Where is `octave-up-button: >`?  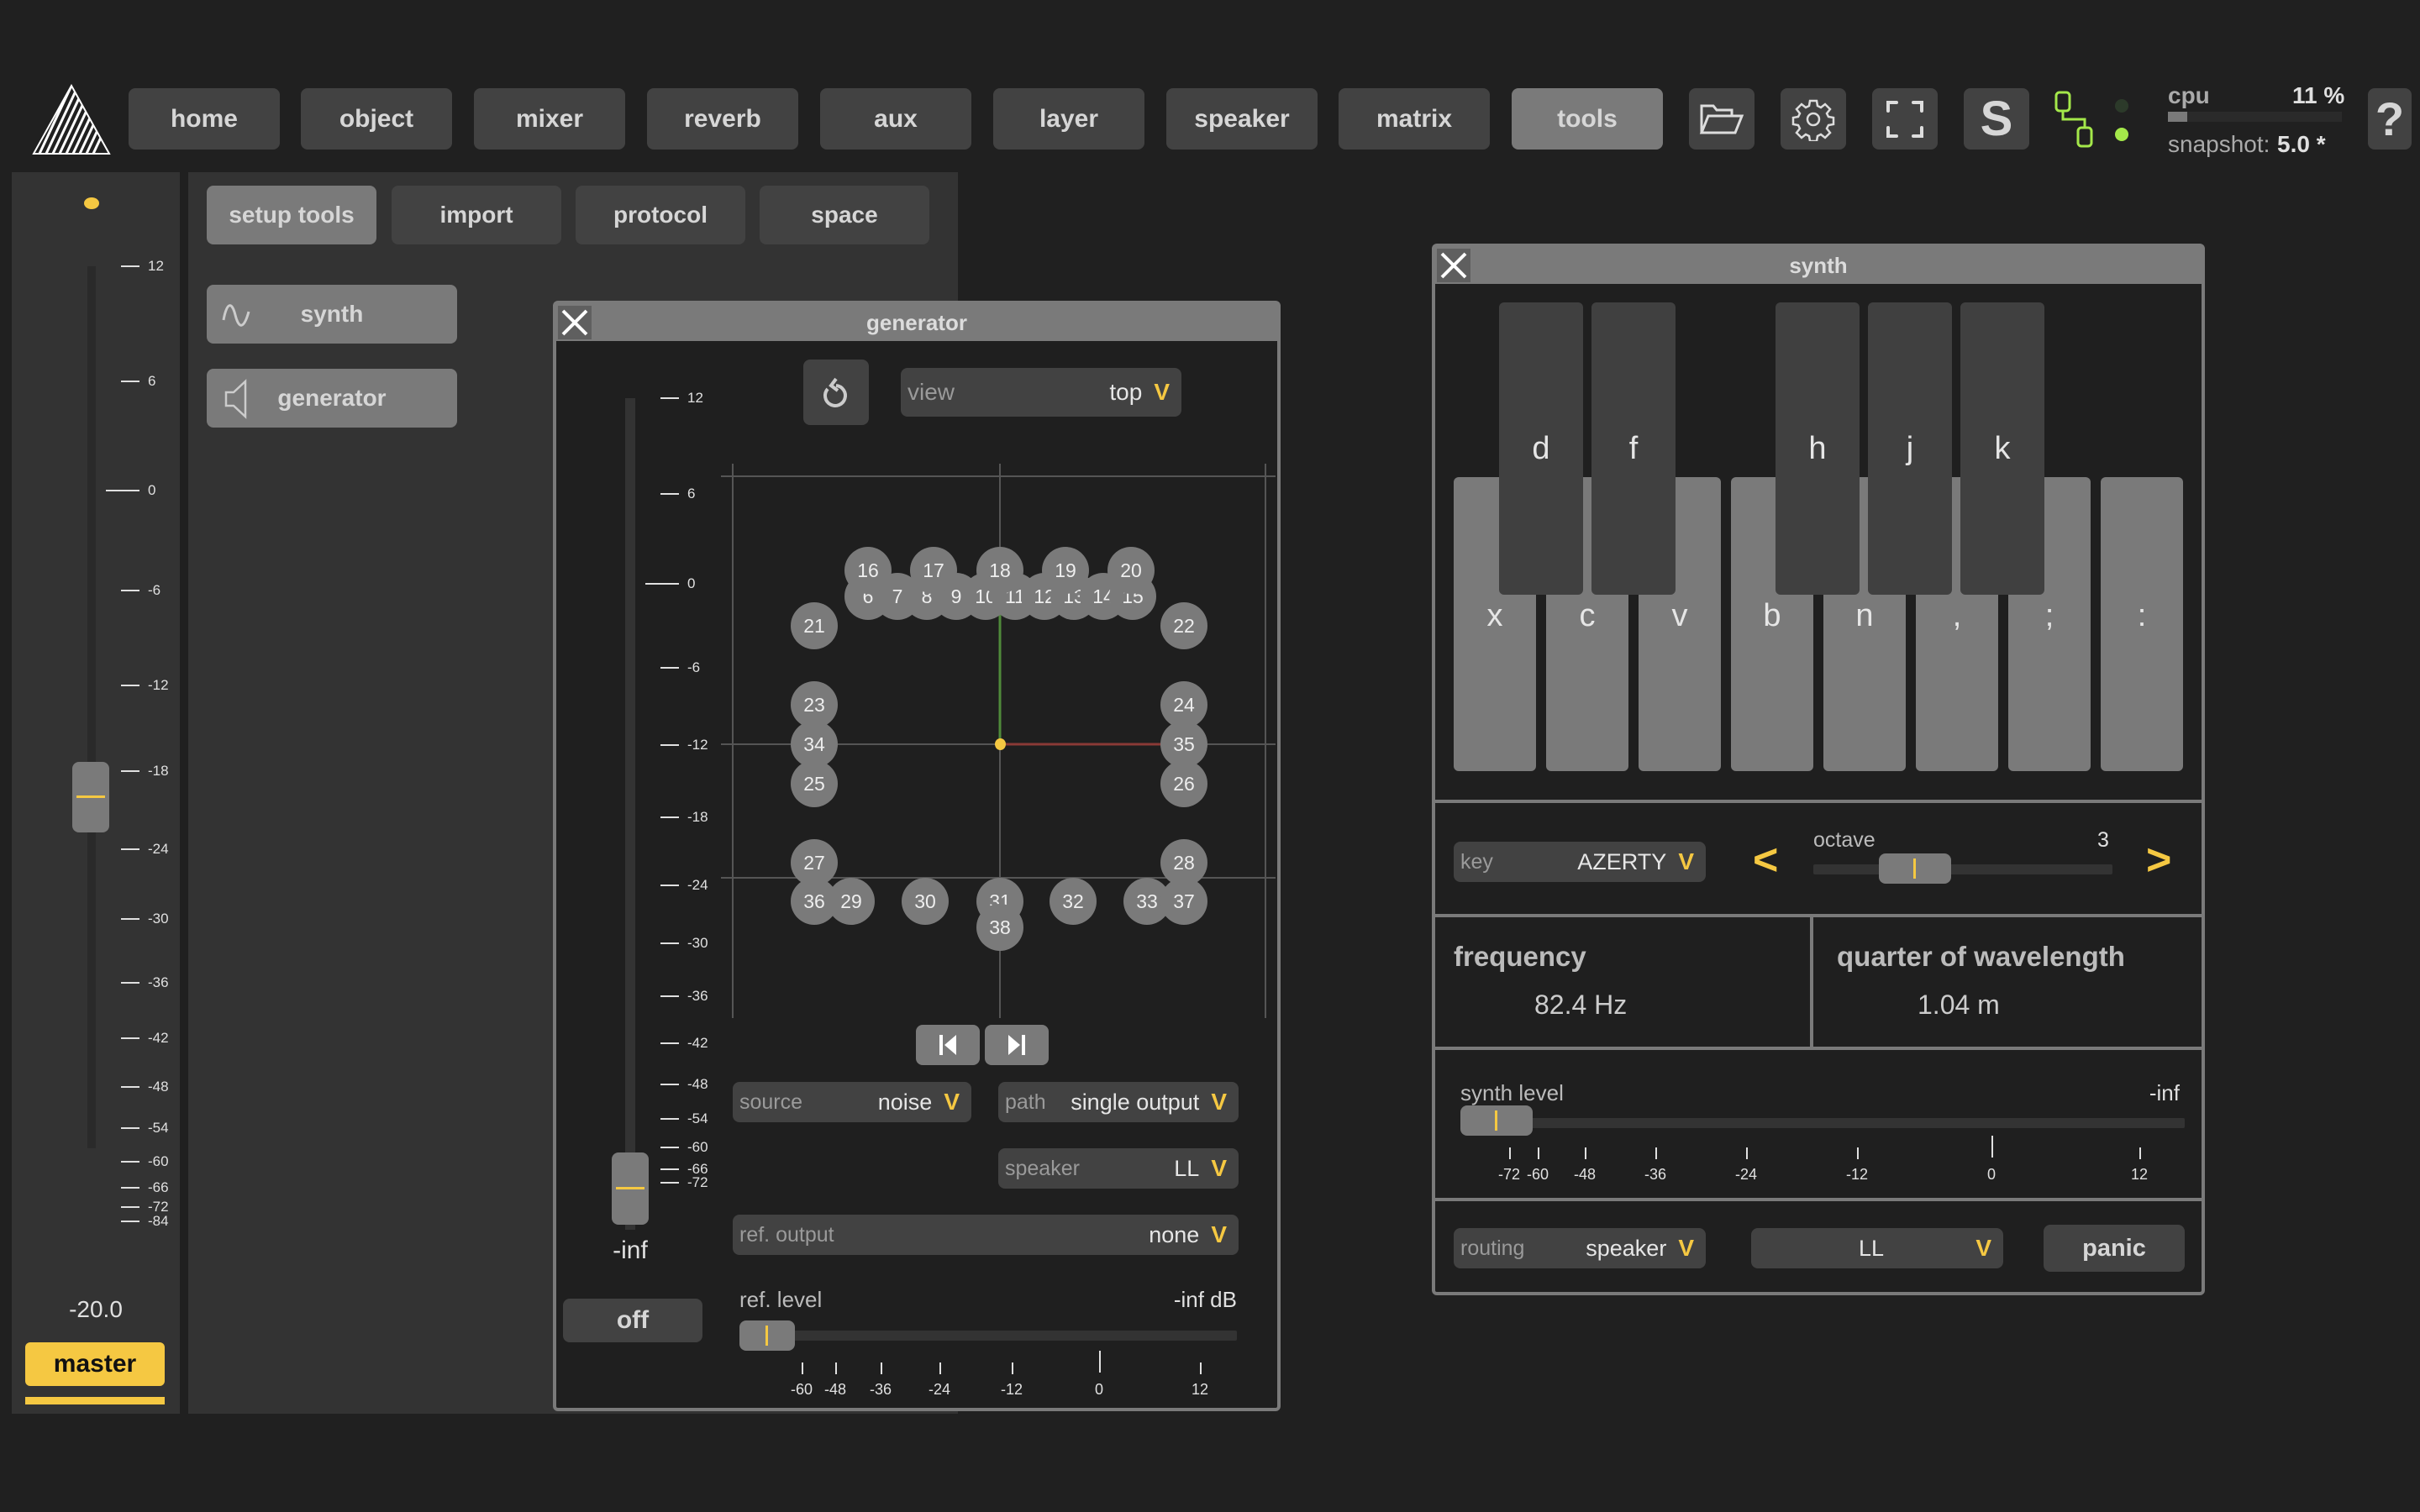
octave-up-button: > is located at coordinates (2158, 860).